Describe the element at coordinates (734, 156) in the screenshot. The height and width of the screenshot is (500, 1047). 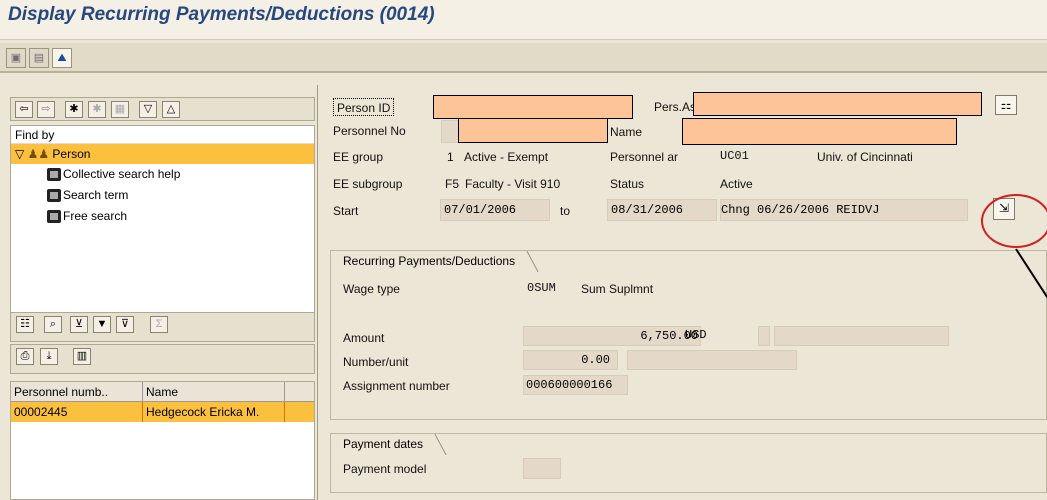
I see `personnel-area-code: UC01` at that location.